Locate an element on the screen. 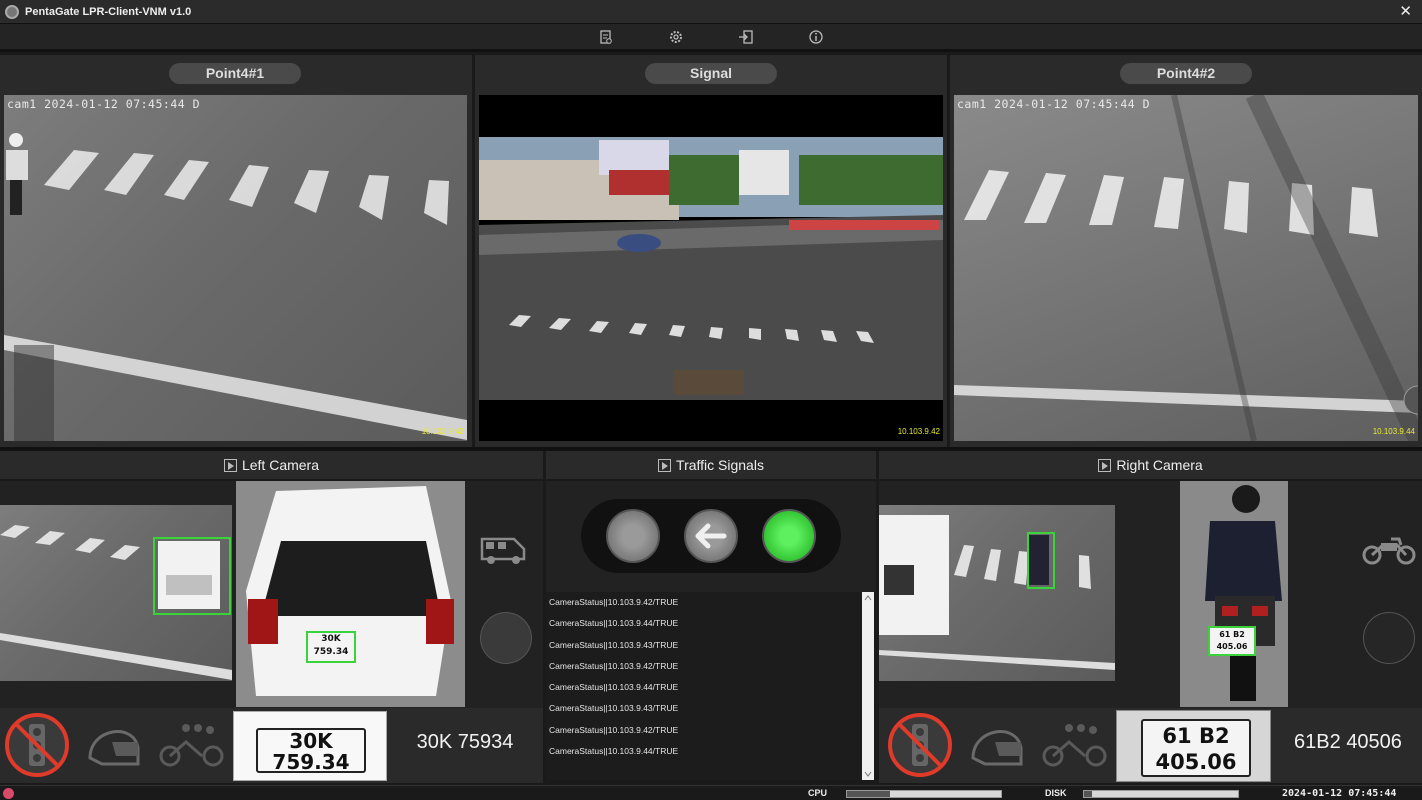  close-button: ✕ is located at coordinates (1405, 11).